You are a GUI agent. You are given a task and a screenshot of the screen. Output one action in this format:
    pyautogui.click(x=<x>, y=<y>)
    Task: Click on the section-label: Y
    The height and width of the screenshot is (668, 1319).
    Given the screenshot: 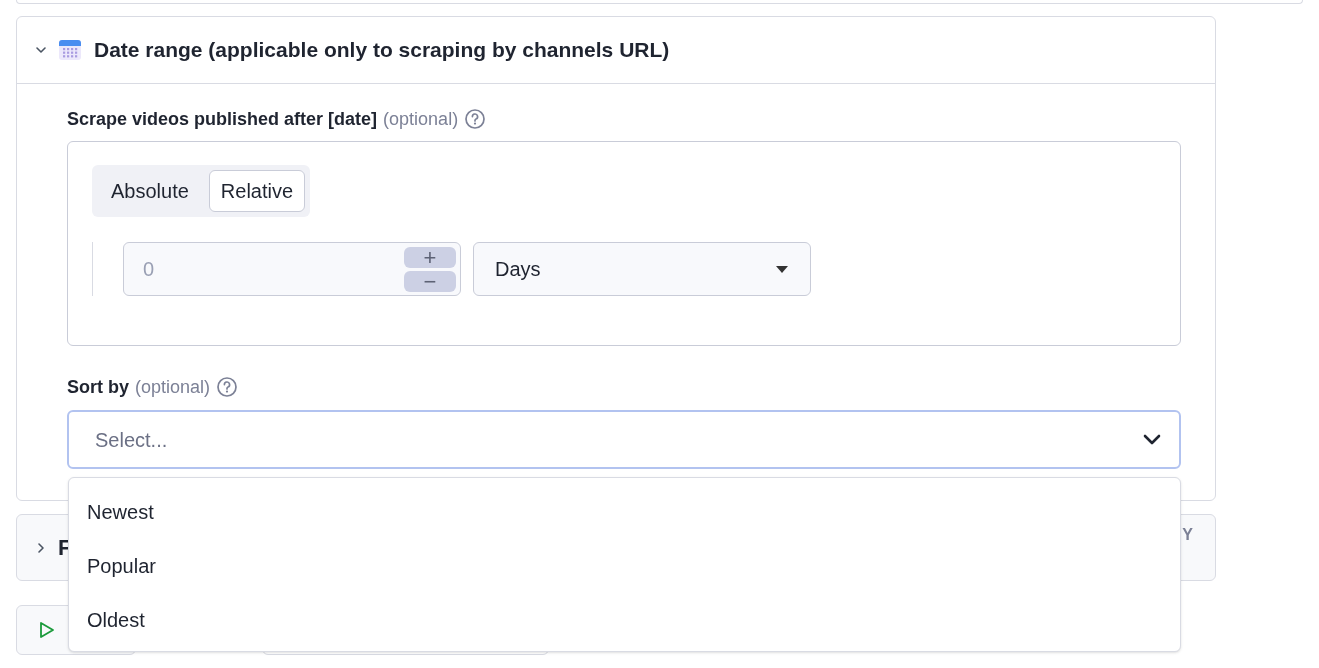 What is the action you would take?
    pyautogui.click(x=1187, y=535)
    